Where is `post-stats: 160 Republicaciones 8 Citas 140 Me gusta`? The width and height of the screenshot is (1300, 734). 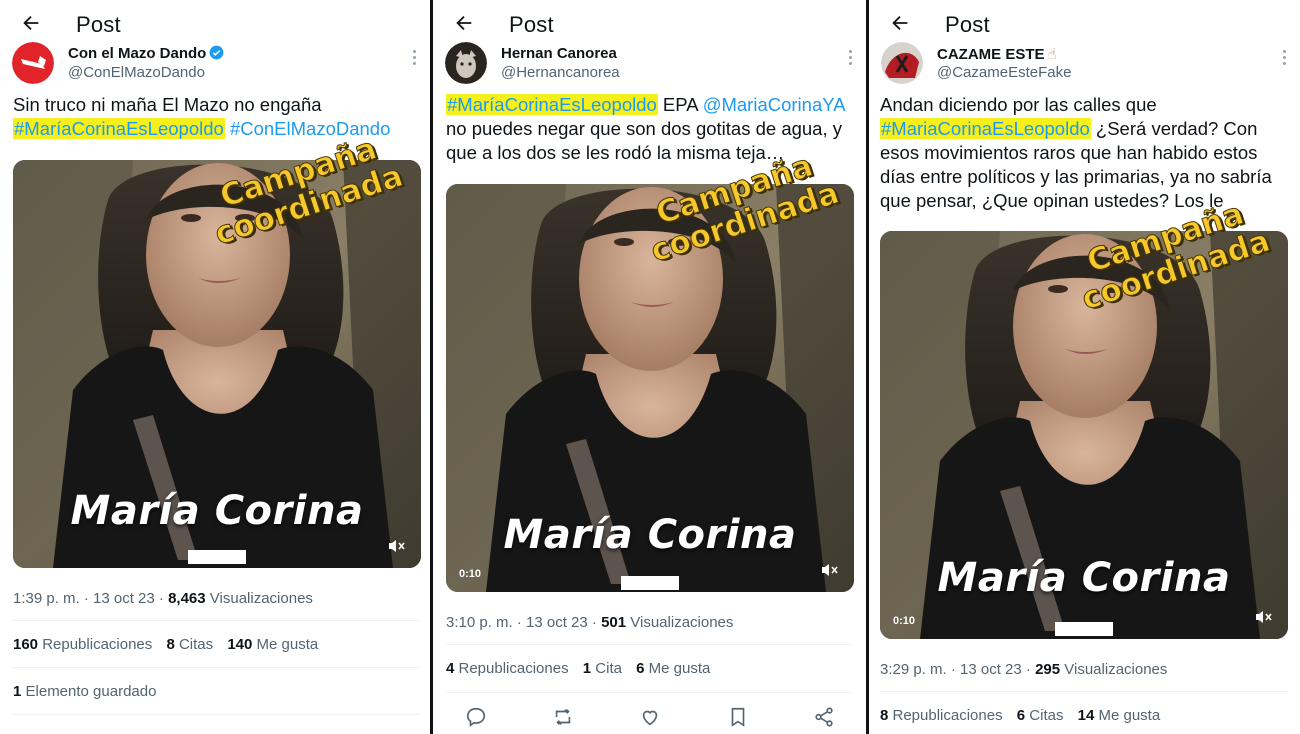
post-stats: 160 Republicaciones 8 Citas 140 Me gusta is located at coordinates (170, 644).